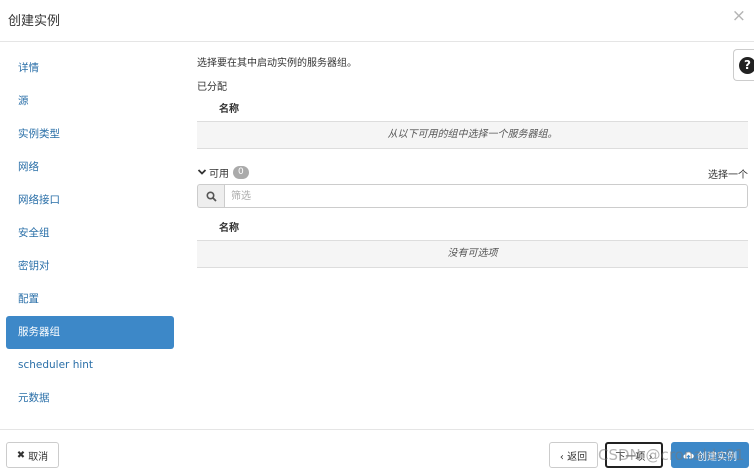 This screenshot has width=754, height=476. I want to click on select-one-hint: 选择一个, so click(728, 175).